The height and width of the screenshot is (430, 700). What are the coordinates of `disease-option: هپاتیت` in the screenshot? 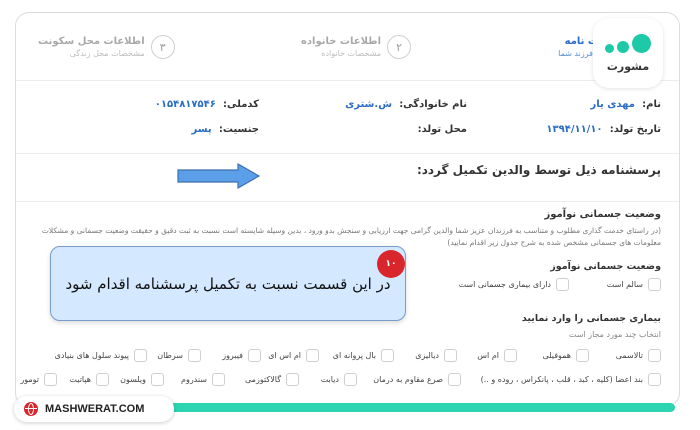 It's located at (89, 379).